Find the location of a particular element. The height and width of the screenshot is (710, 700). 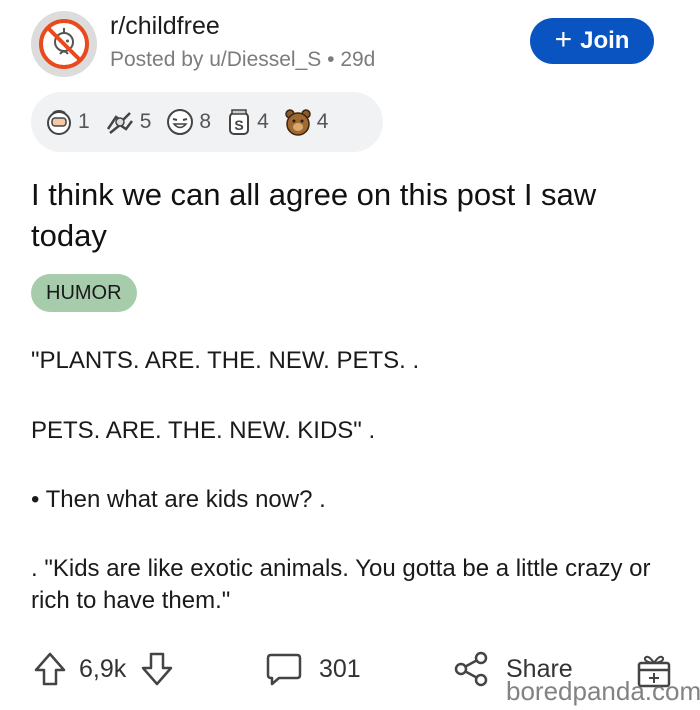

post-flair: HUMOR is located at coordinates (84, 293).